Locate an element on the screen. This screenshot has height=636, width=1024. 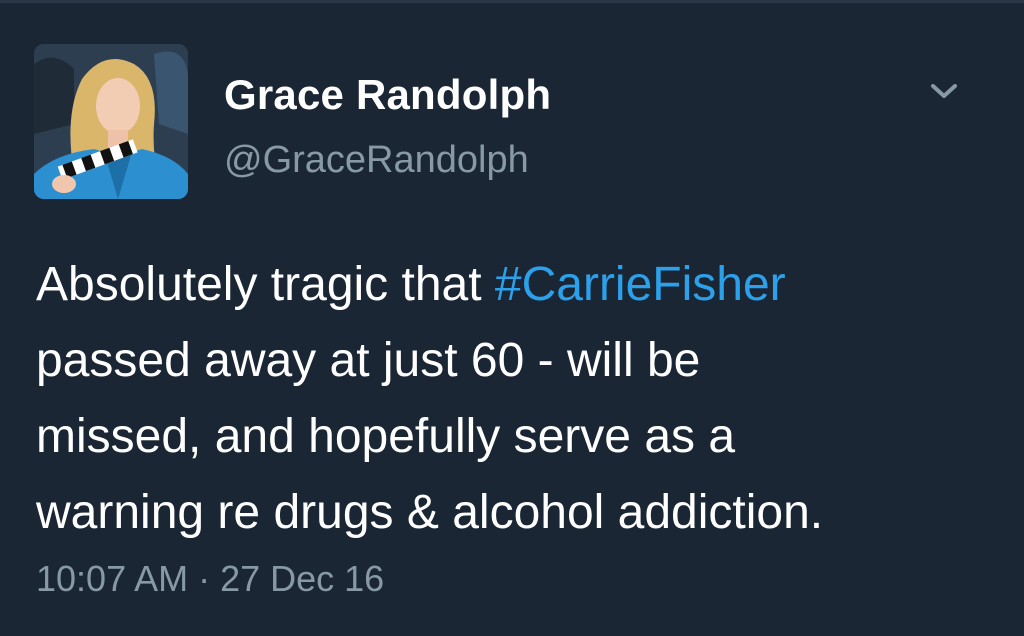
chevron-down-icon is located at coordinates (944, 91).